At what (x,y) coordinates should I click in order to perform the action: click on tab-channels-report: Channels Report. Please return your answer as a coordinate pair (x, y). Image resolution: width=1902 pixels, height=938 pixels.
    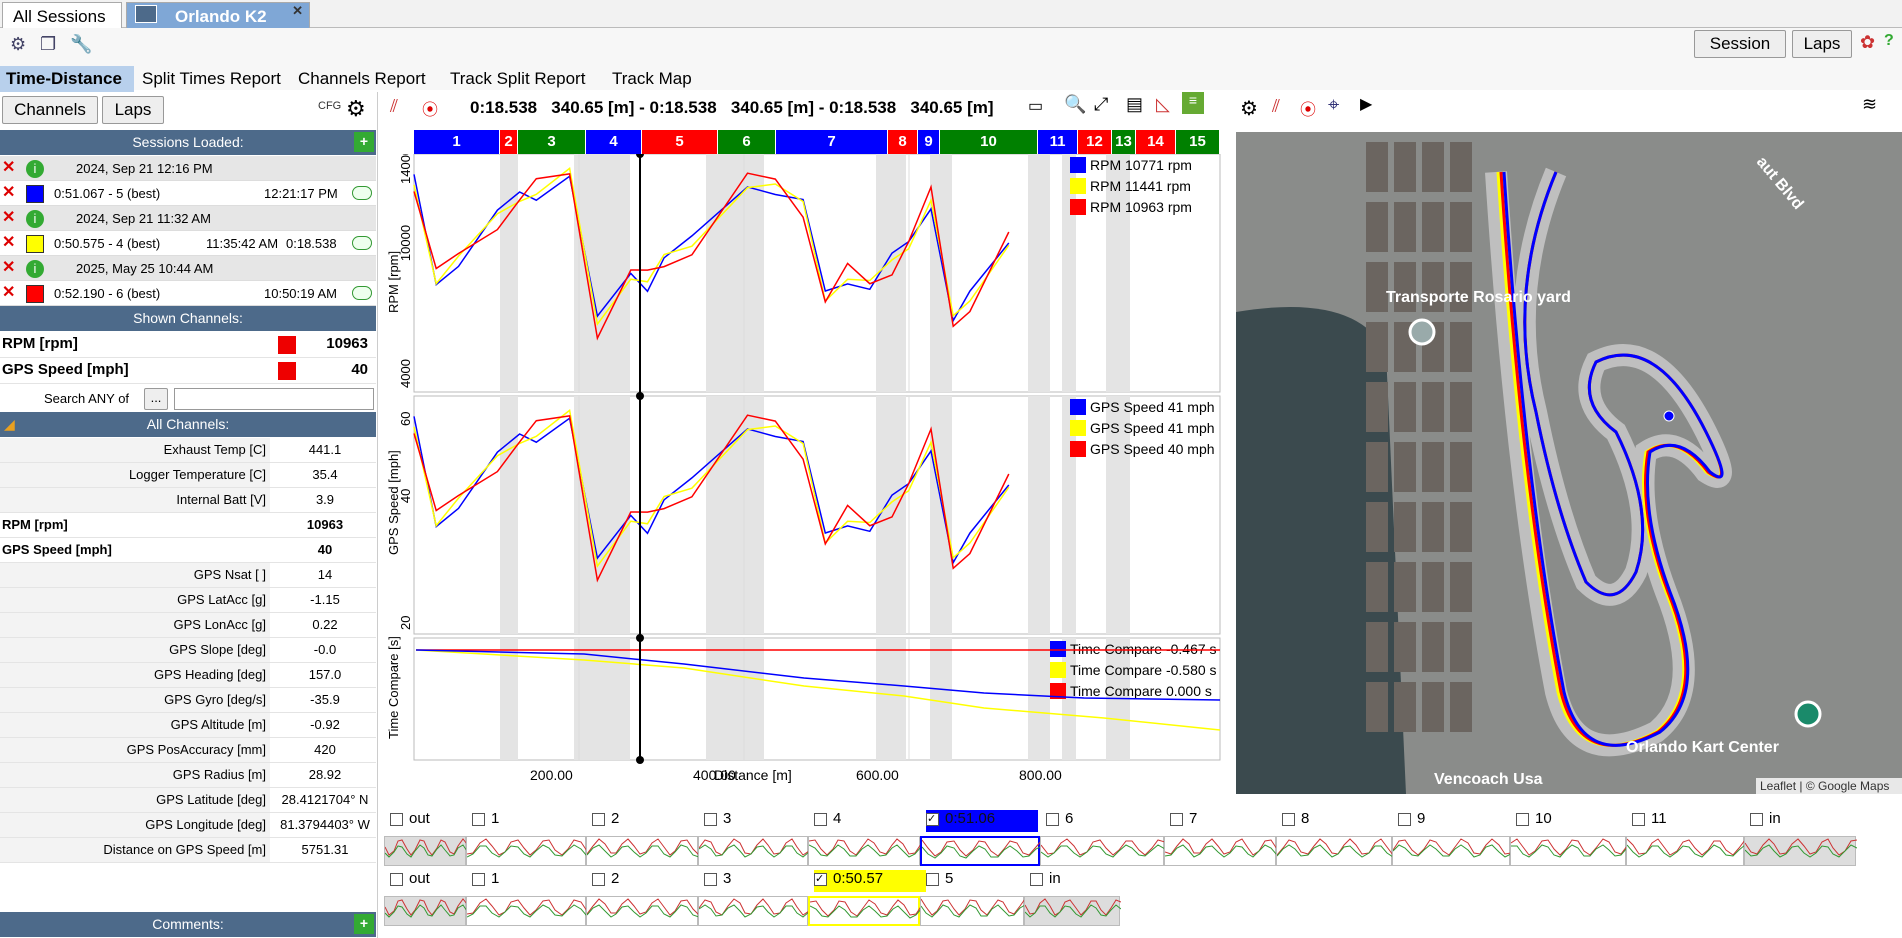
    Looking at the image, I should click on (367, 79).